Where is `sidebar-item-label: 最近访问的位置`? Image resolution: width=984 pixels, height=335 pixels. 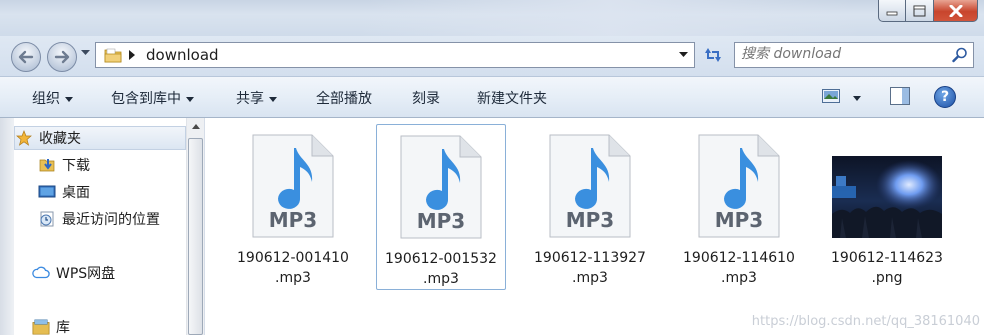
sidebar-item-label: 最近访问的位置 is located at coordinates (111, 220).